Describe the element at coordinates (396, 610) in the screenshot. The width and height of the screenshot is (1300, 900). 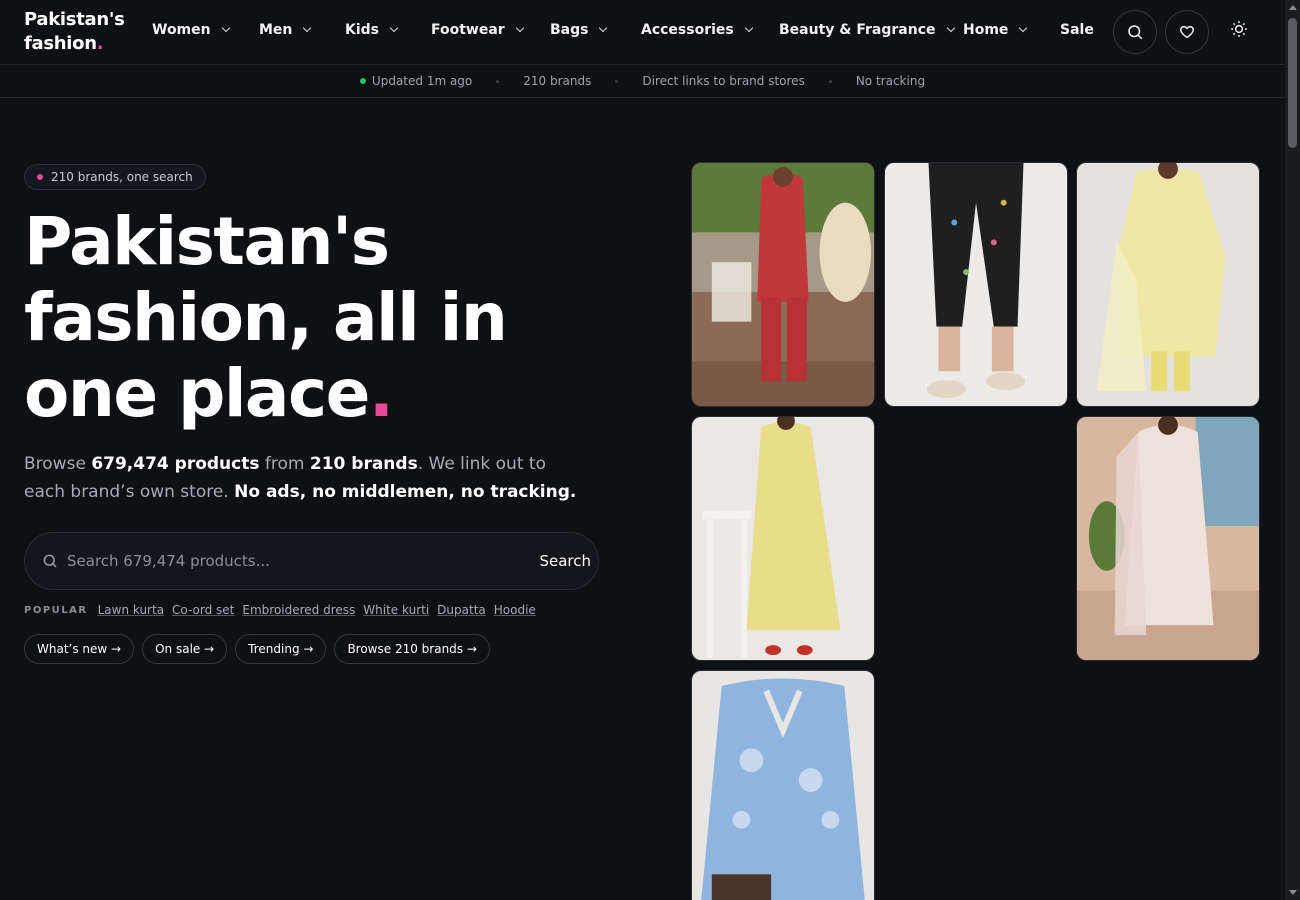
I see `popular-search-link: White kurti` at that location.